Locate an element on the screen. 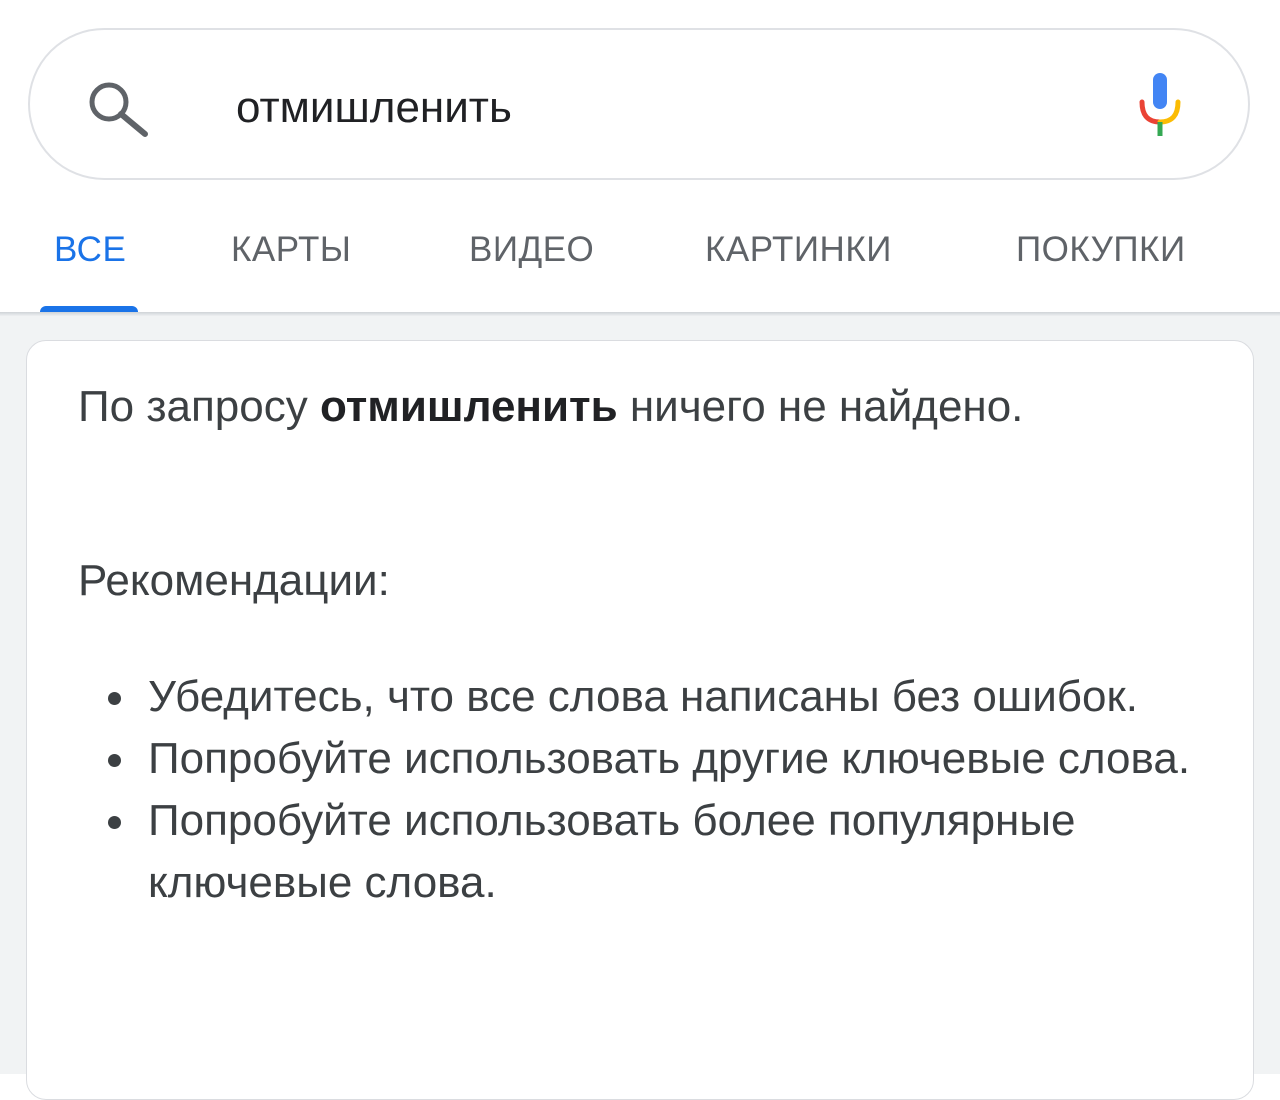 Image resolution: width=1280 pixels, height=1100 pixels. notice-suffix: ничего не найдено. is located at coordinates (826, 406).